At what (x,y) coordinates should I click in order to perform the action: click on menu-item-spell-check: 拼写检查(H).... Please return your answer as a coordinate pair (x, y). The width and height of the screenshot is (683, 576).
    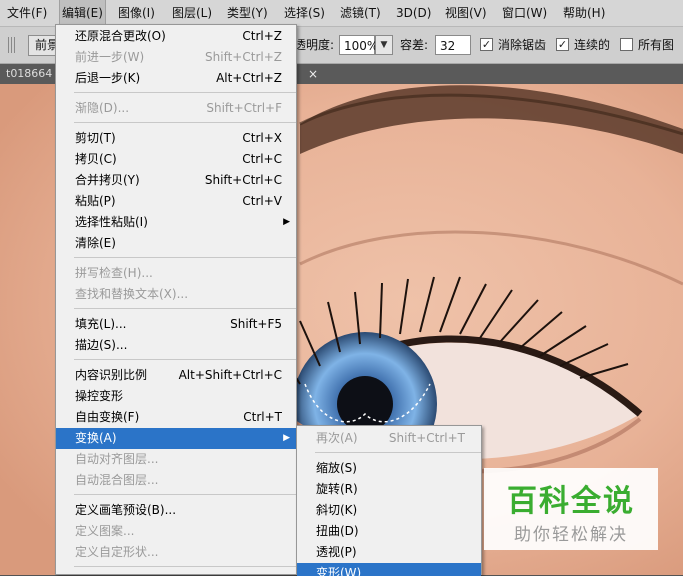
    Looking at the image, I should click on (176, 273).